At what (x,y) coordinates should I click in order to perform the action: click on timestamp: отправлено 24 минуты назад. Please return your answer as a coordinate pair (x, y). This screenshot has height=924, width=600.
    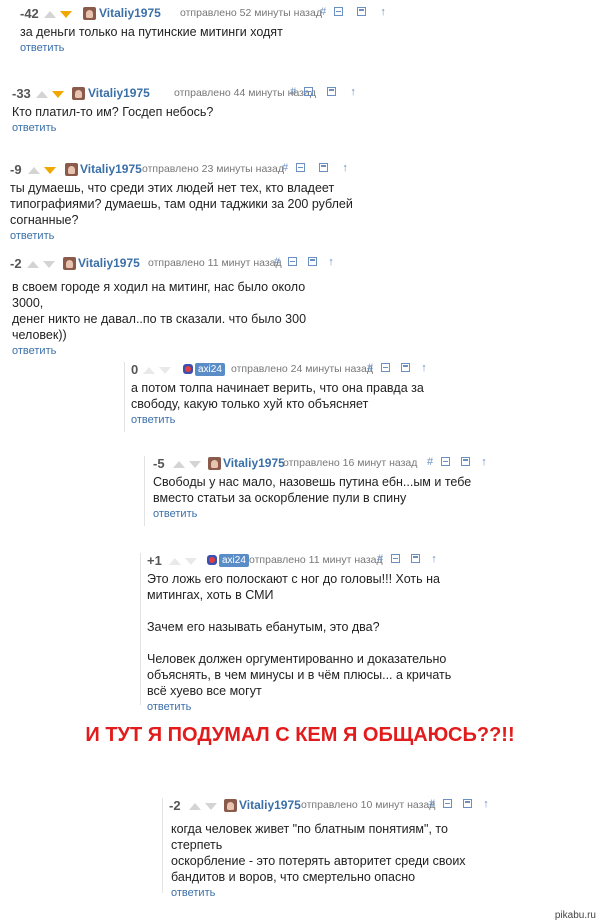
    Looking at the image, I should click on (302, 369).